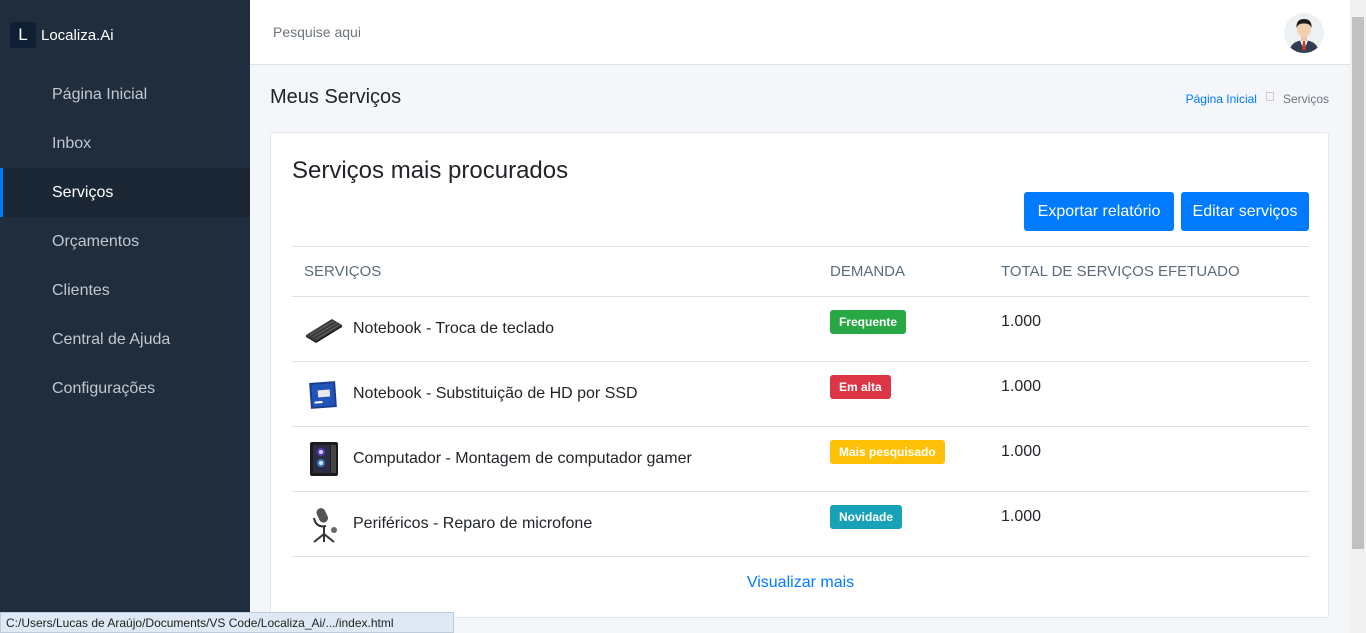  I want to click on service-name: Notebook - Substituição de HD por SSD, so click(495, 393).